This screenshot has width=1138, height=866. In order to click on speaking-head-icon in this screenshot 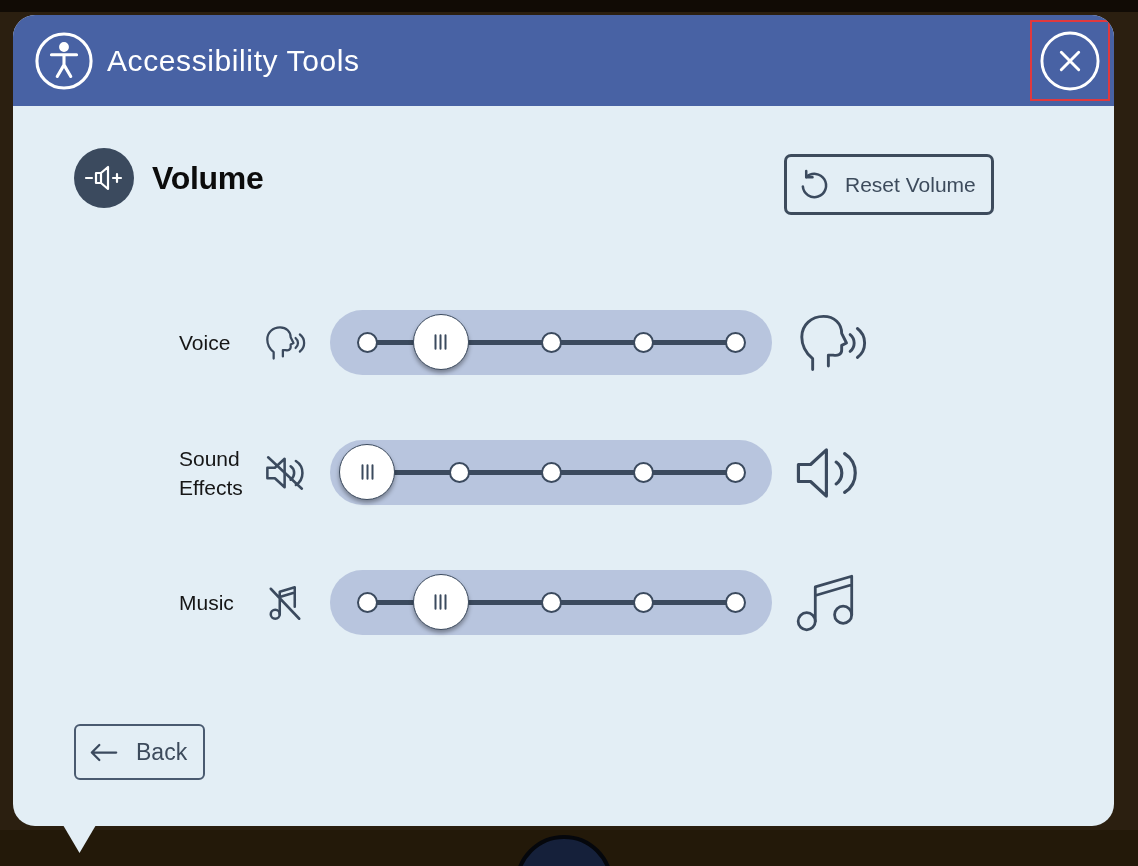, I will do `click(285, 342)`.